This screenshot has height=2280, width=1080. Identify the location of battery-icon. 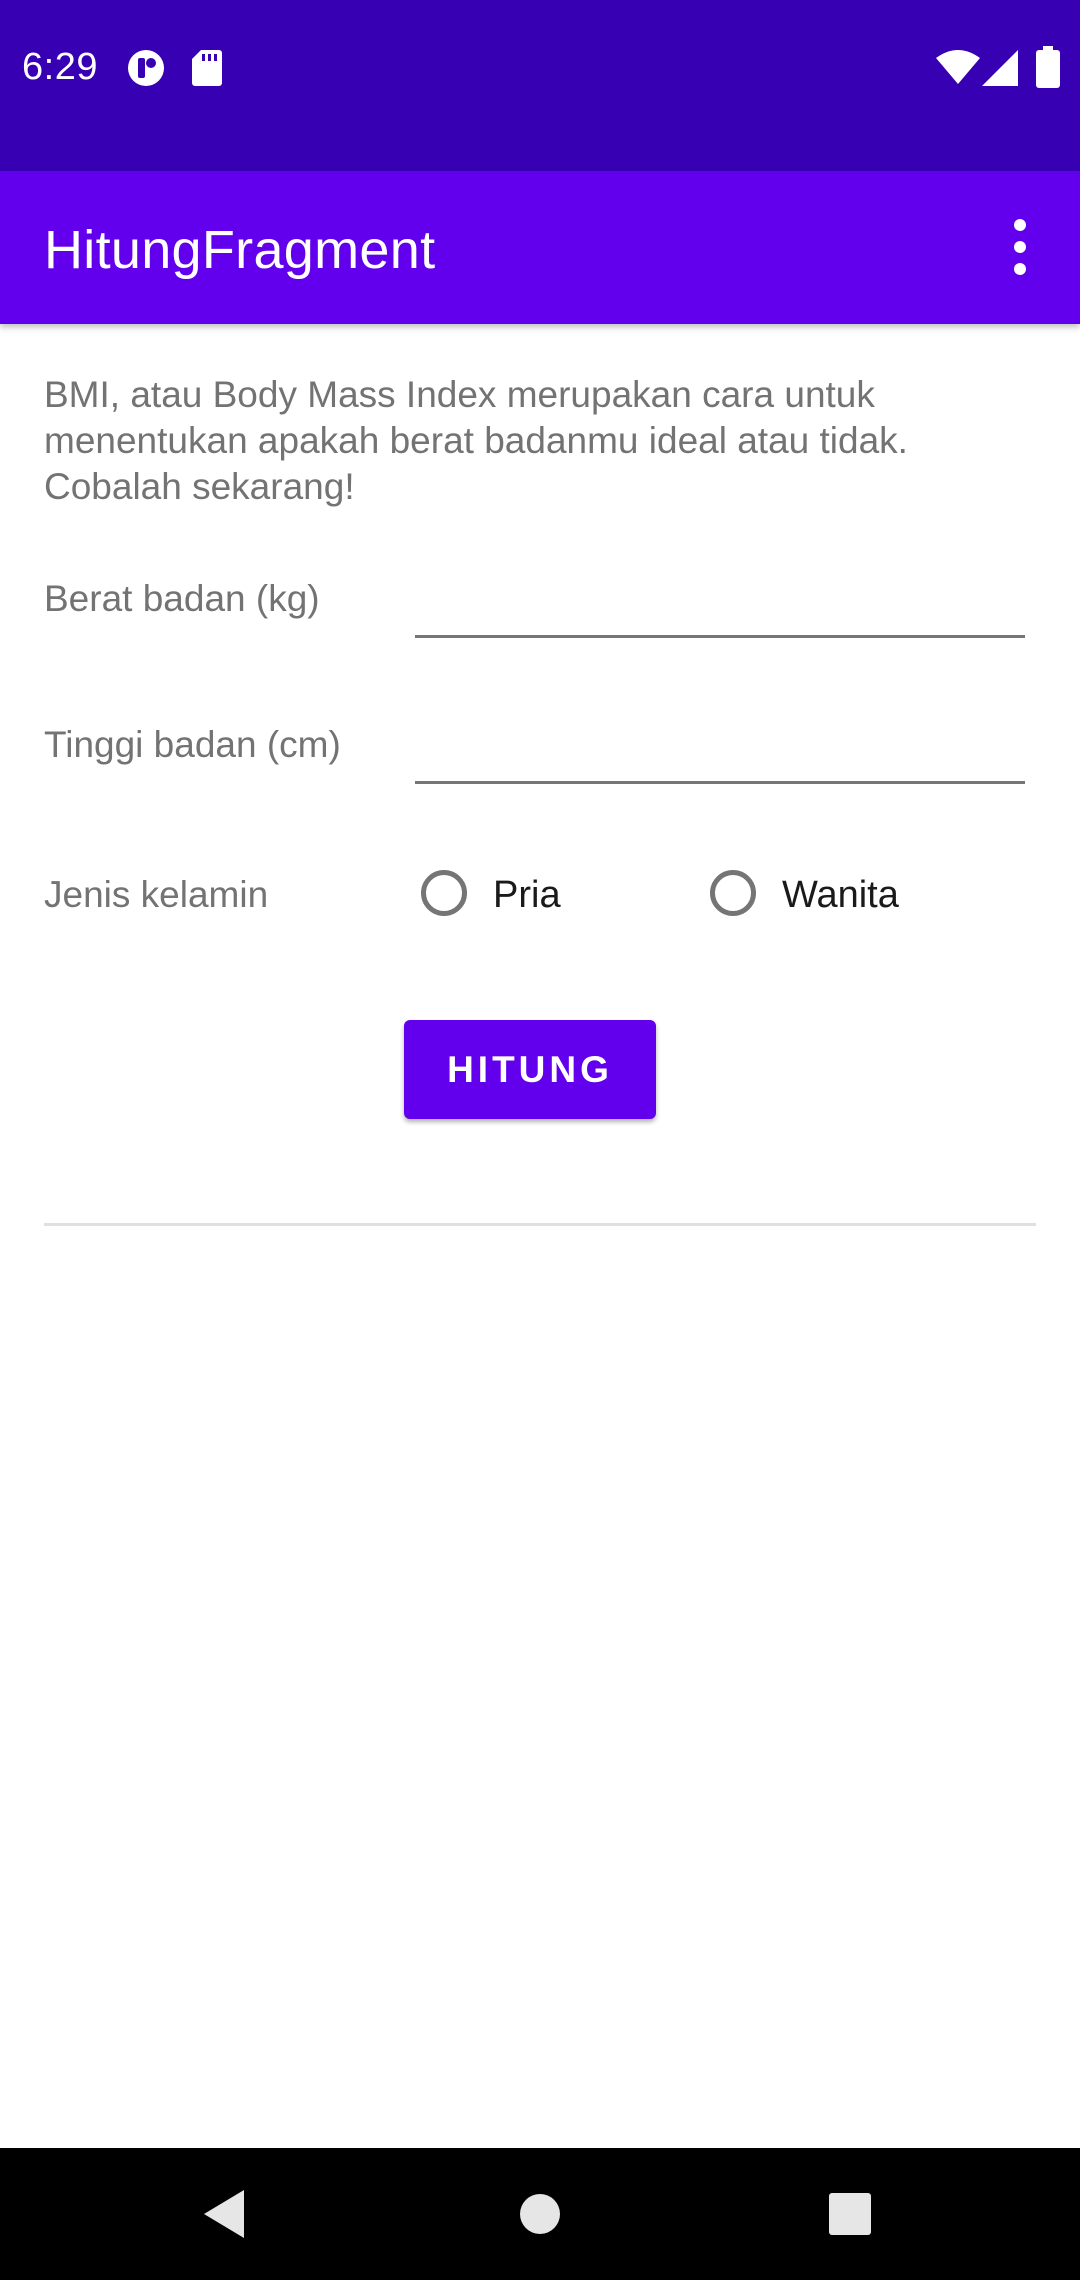
(1048, 69).